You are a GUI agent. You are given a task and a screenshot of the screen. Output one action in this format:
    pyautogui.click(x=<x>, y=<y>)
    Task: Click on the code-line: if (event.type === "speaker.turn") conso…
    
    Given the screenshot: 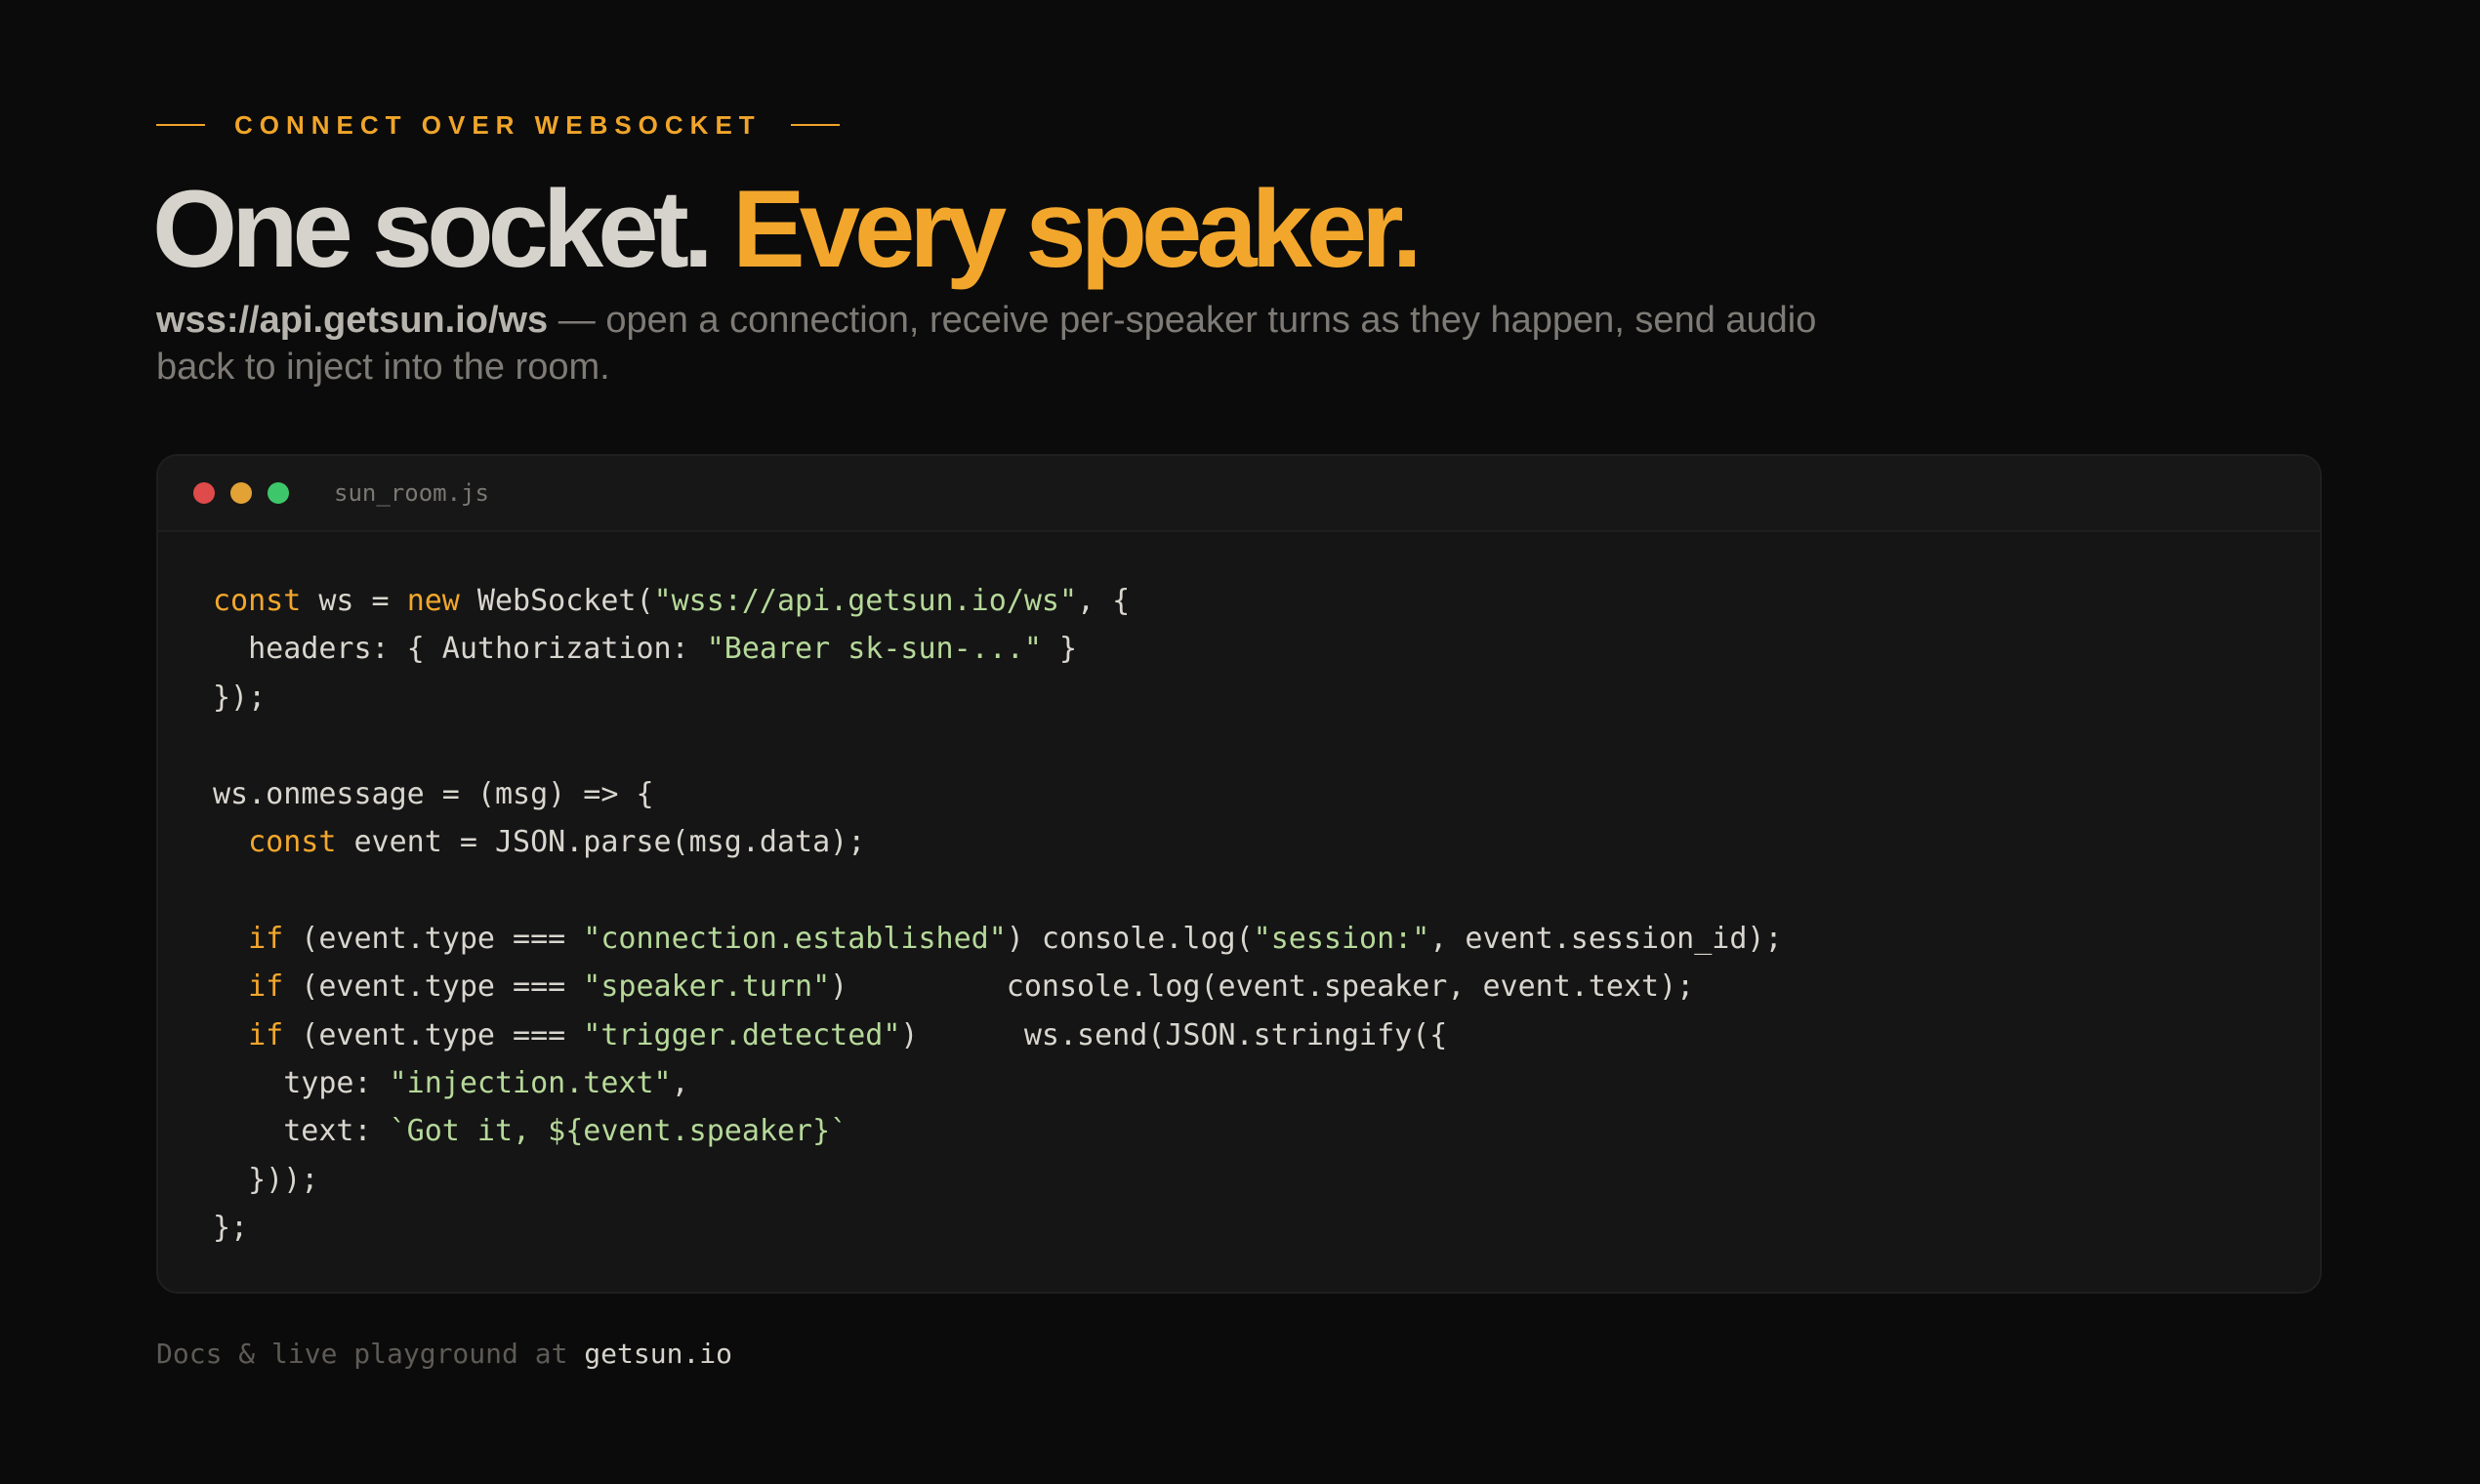 What is the action you would take?
    pyautogui.click(x=971, y=987)
    